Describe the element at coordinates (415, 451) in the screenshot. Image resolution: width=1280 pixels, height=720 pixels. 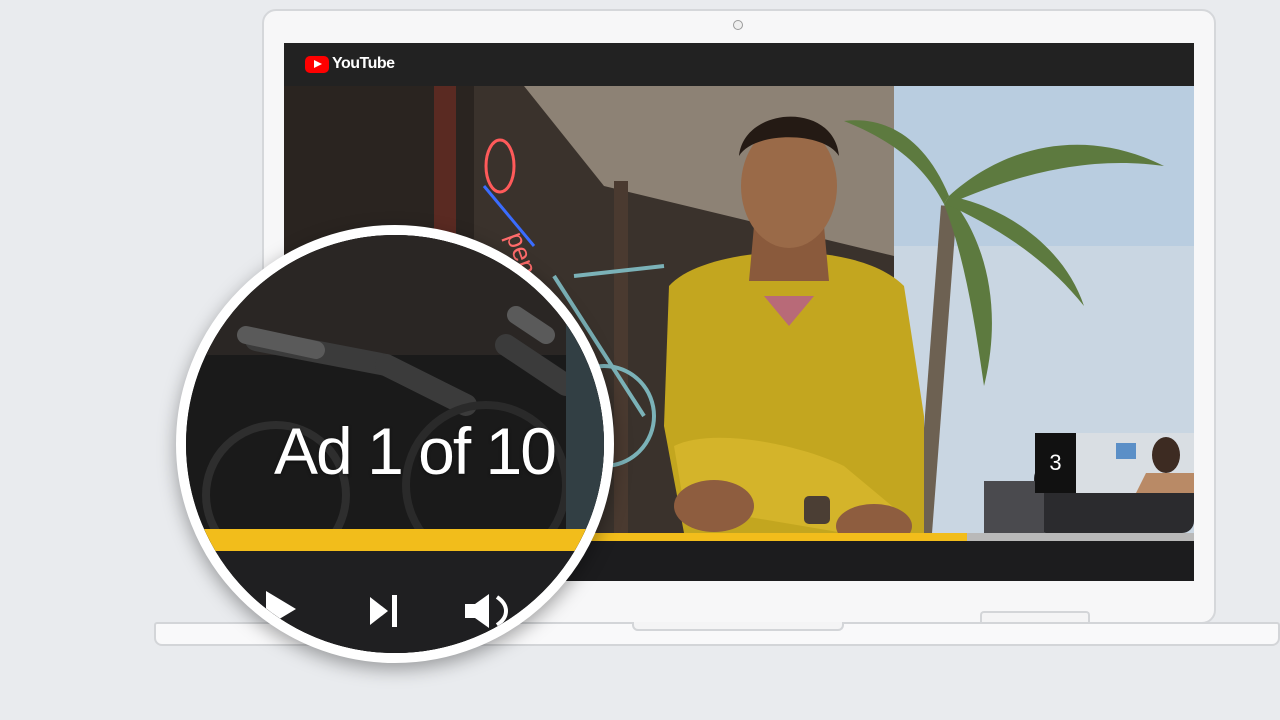
I see `ad-counter-label: Ad 1 of 10` at that location.